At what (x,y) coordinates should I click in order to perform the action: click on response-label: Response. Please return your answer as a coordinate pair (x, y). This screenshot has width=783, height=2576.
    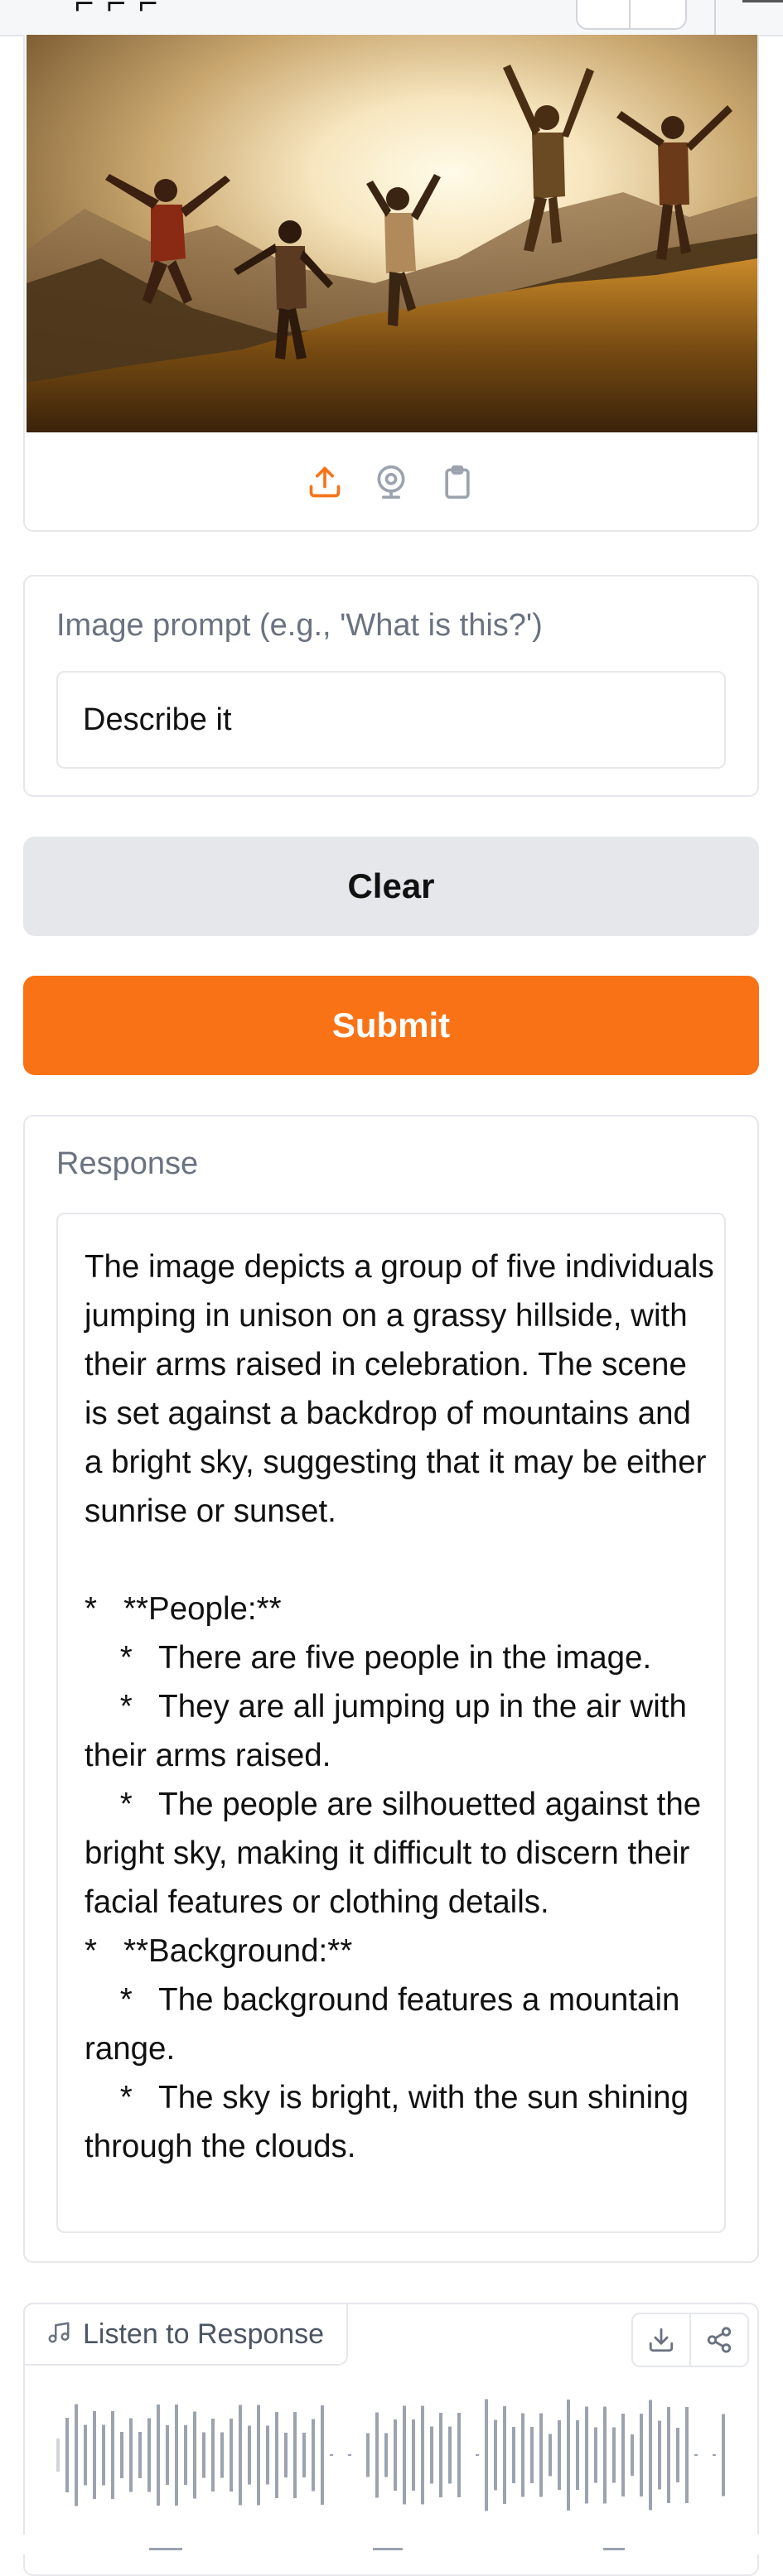
    Looking at the image, I should click on (128, 1163).